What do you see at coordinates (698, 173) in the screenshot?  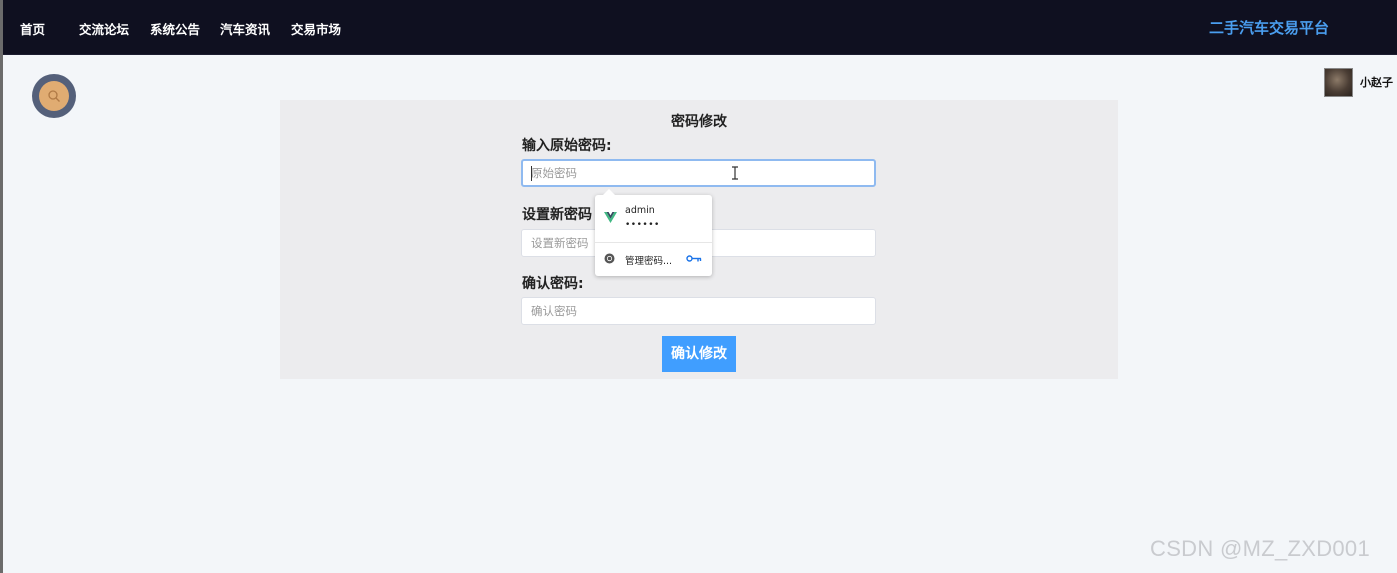 I see `old-password-input: 原始密码` at bounding box center [698, 173].